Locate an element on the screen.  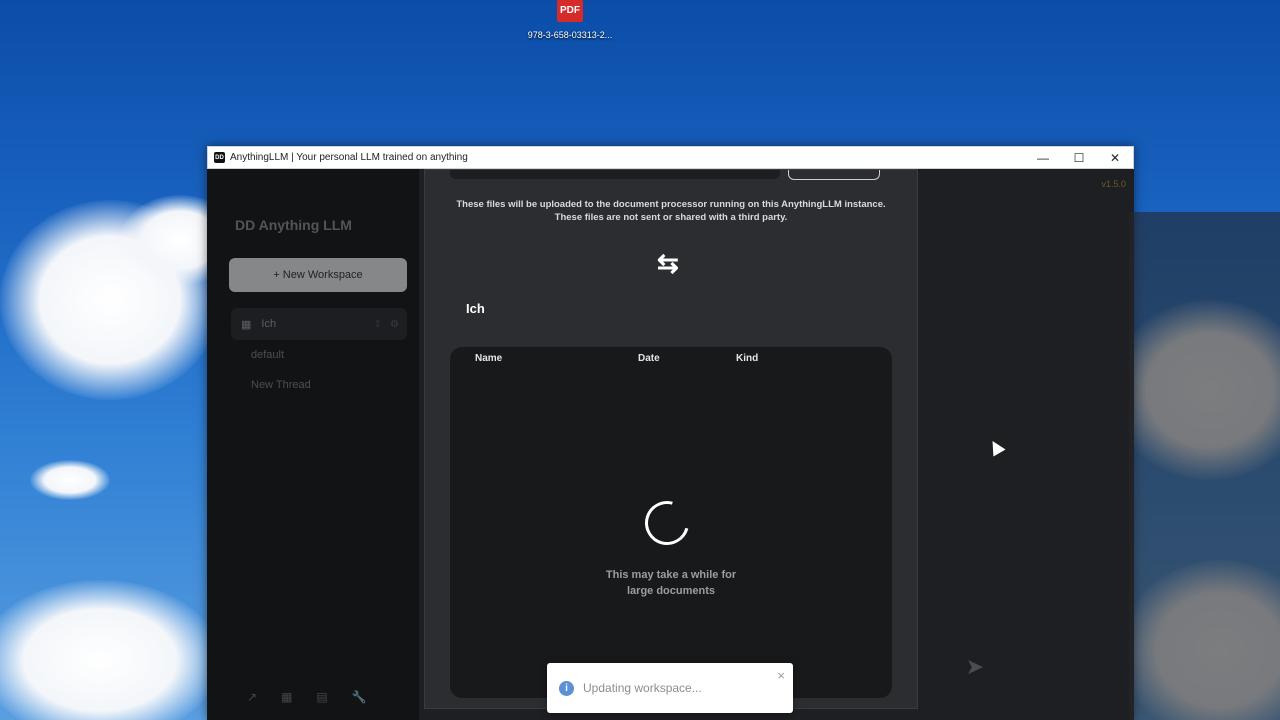
settings-icon: 🔧 is located at coordinates (359, 697).